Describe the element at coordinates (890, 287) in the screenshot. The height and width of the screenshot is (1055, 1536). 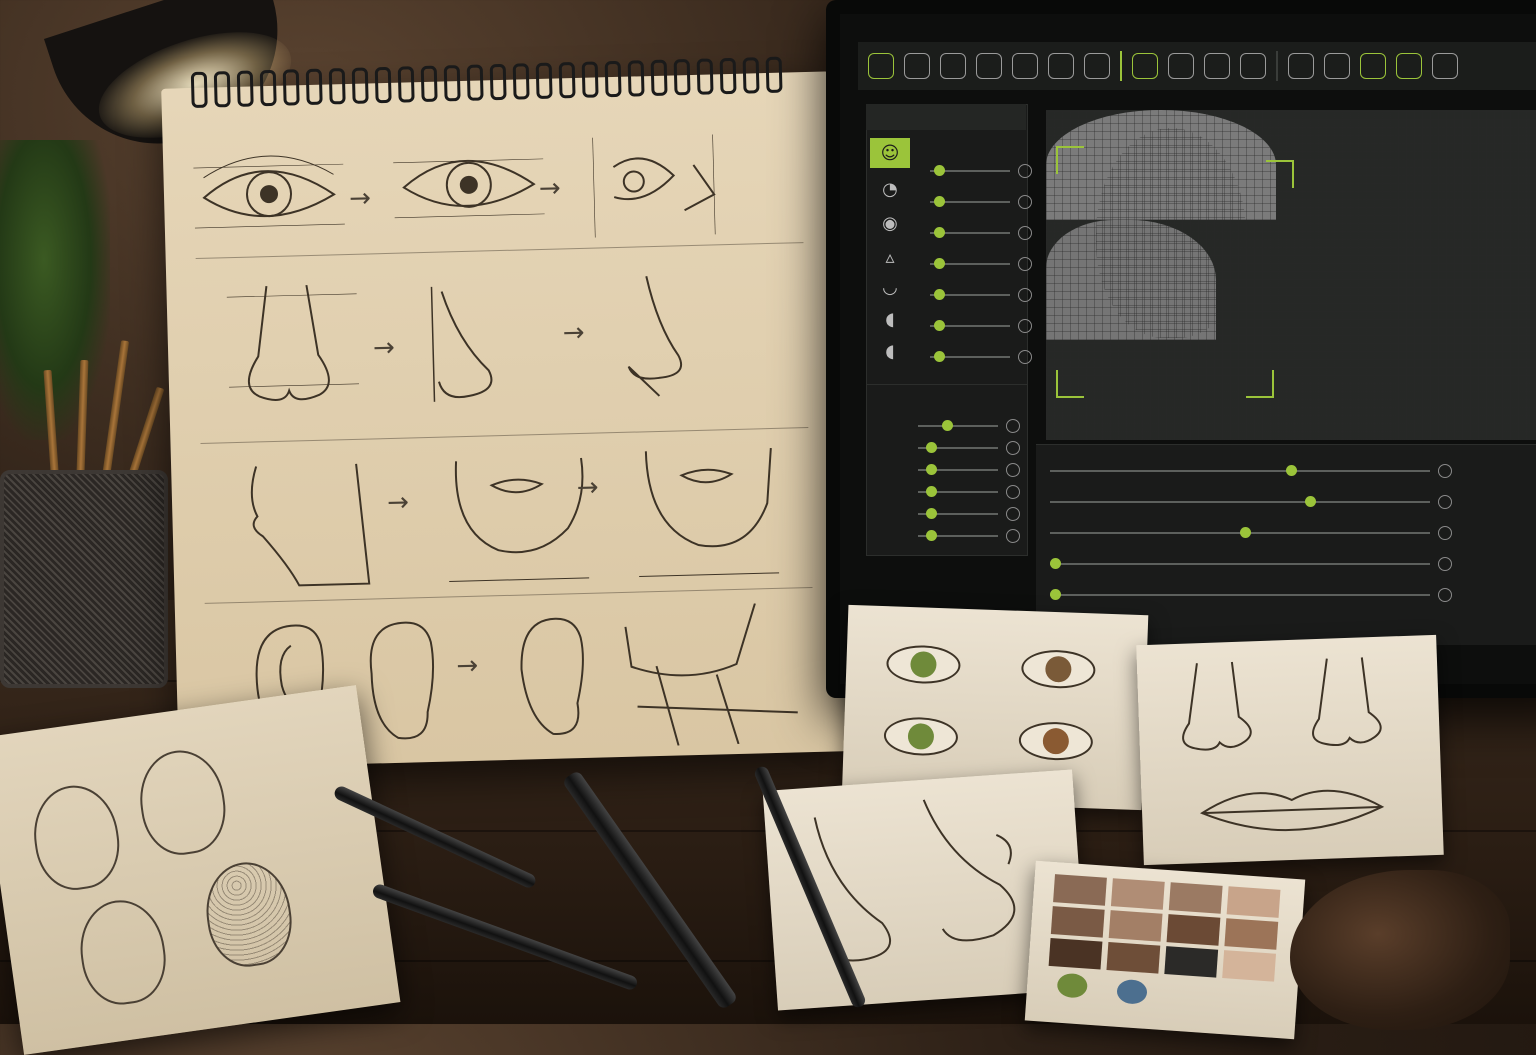
I see `lips-icon: ◡` at that location.